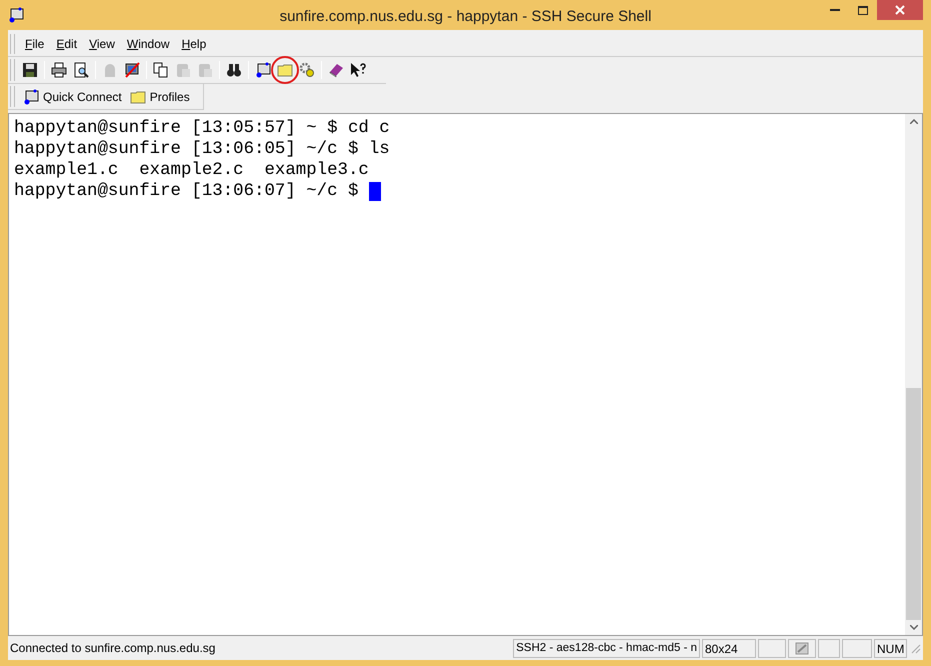 This screenshot has height=666, width=931. Describe the element at coordinates (234, 70) in the screenshot. I see `binoculars-icon` at that location.